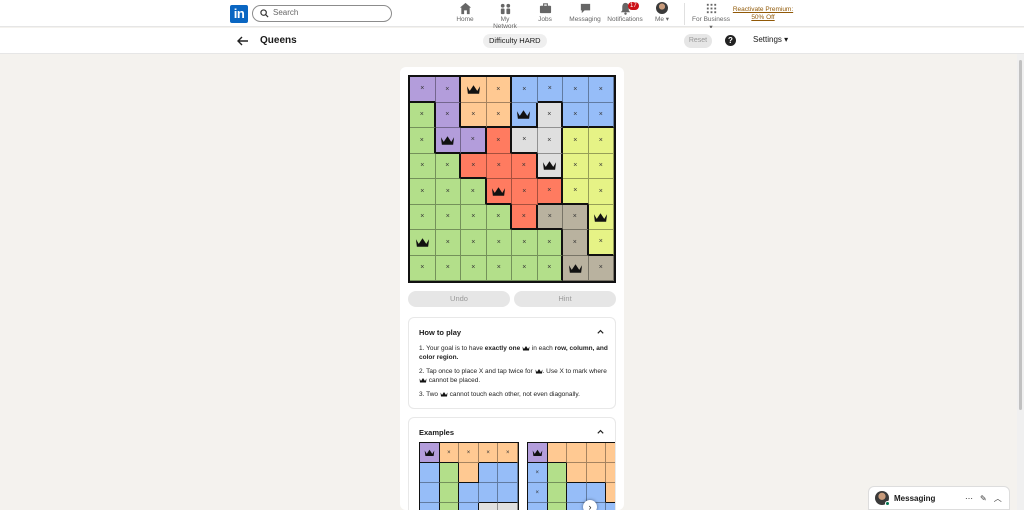 This screenshot has height=510, width=1024. I want to click on reactivate-premium-link: Reactivate Premium: 50% Off, so click(763, 14).